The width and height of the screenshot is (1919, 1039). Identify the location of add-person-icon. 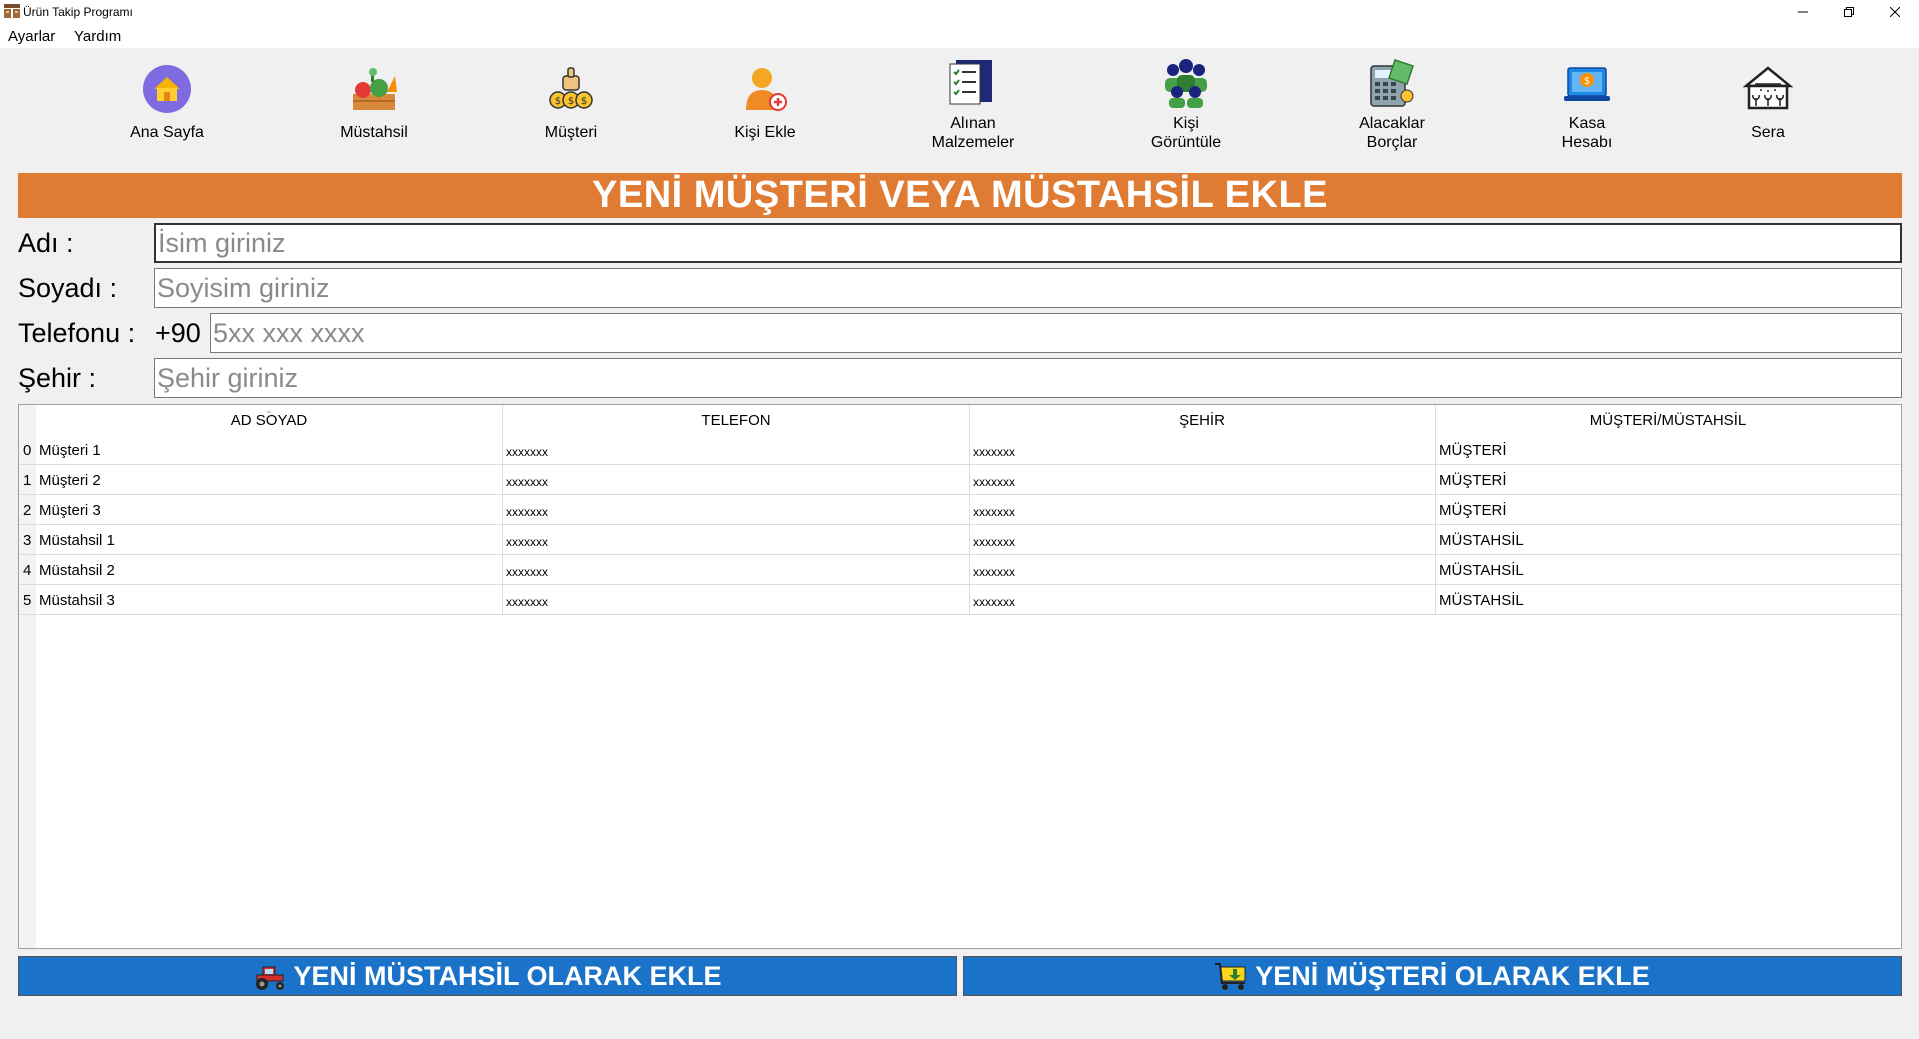
(766, 89).